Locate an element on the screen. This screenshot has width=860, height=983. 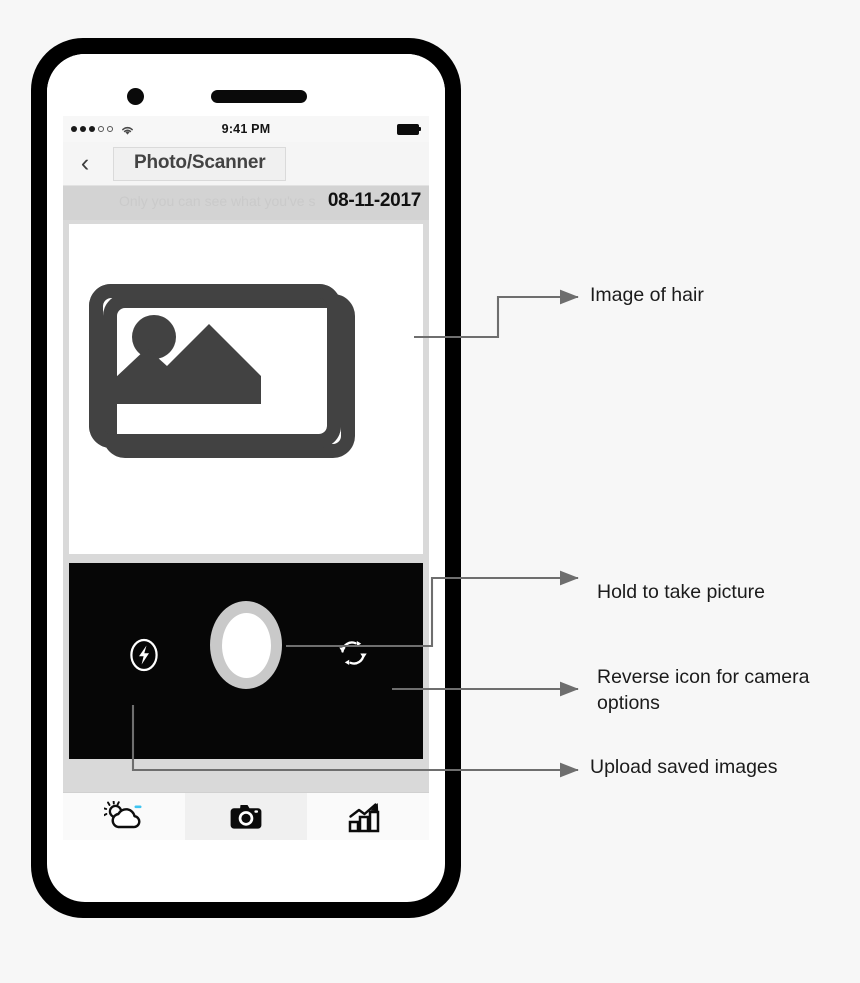
status-bar-right is located at coordinates (409, 129).